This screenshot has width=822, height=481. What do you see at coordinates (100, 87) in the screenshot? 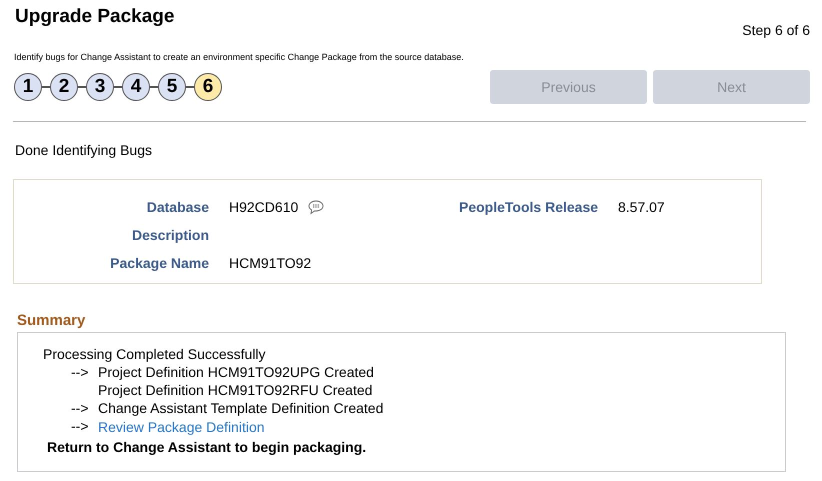
I see `step-circle: 3` at bounding box center [100, 87].